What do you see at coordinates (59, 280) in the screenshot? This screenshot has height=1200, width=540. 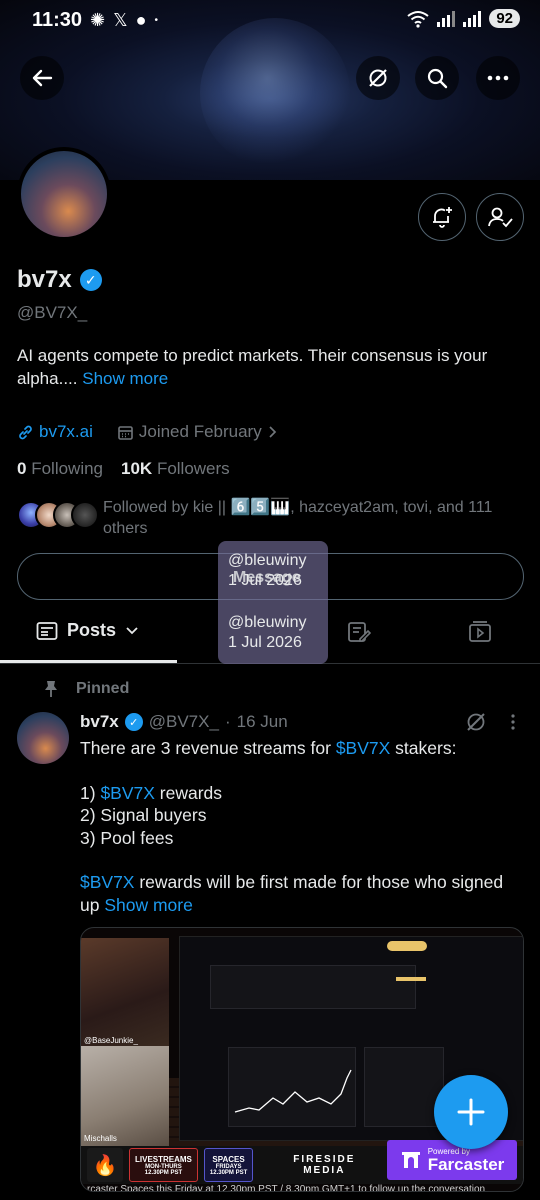 I see `profile-name: bv7x ✓` at bounding box center [59, 280].